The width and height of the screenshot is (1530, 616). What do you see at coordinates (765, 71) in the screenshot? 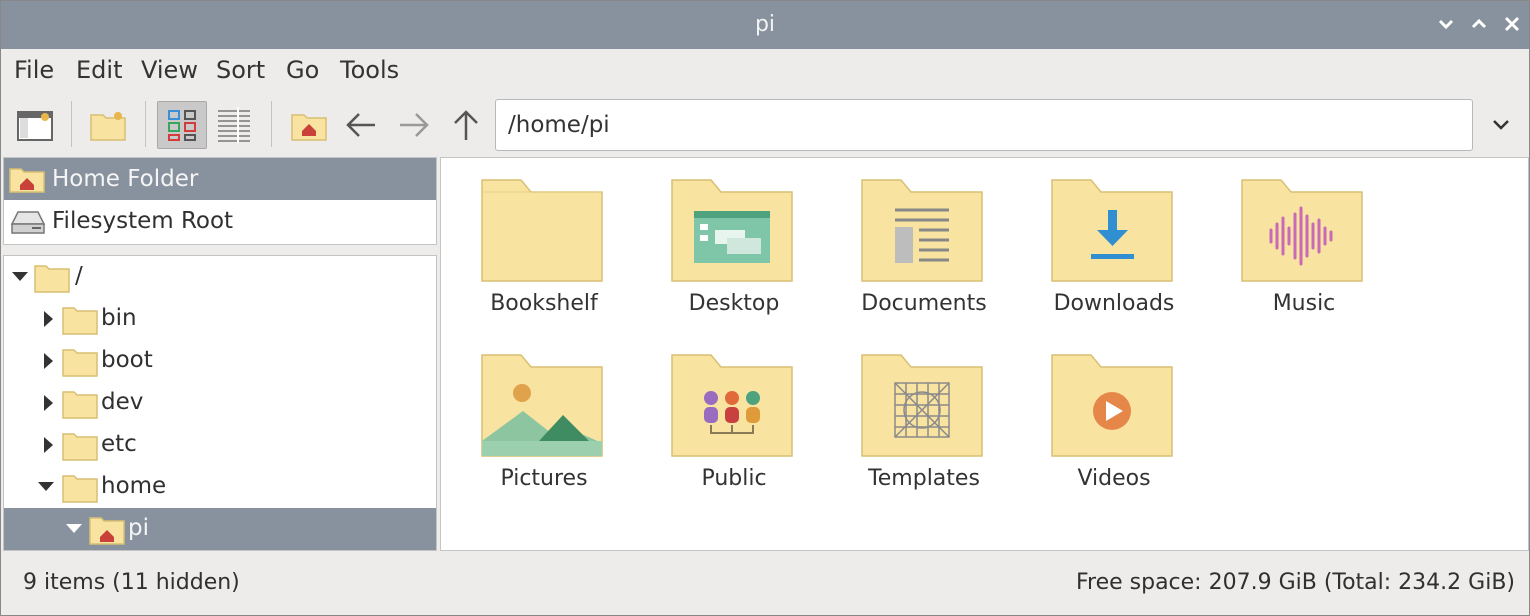
I see `menu-bar: File Edit View Sort Go Tools` at bounding box center [765, 71].